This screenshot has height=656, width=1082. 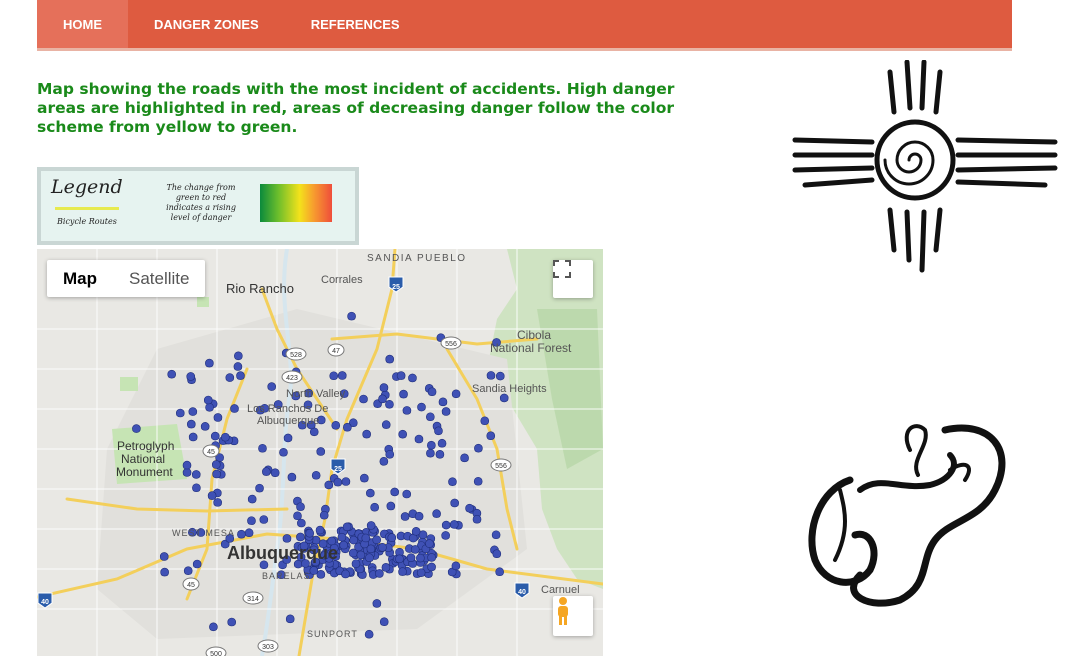 What do you see at coordinates (82, 24) in the screenshot?
I see `nav-home: HOME` at bounding box center [82, 24].